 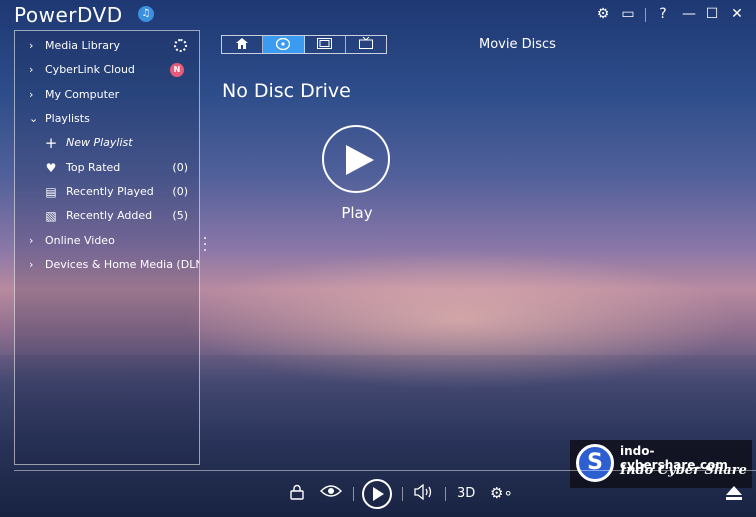 I want to click on sidebar-item-playlists: ⌄ Playlists, so click(x=107, y=119).